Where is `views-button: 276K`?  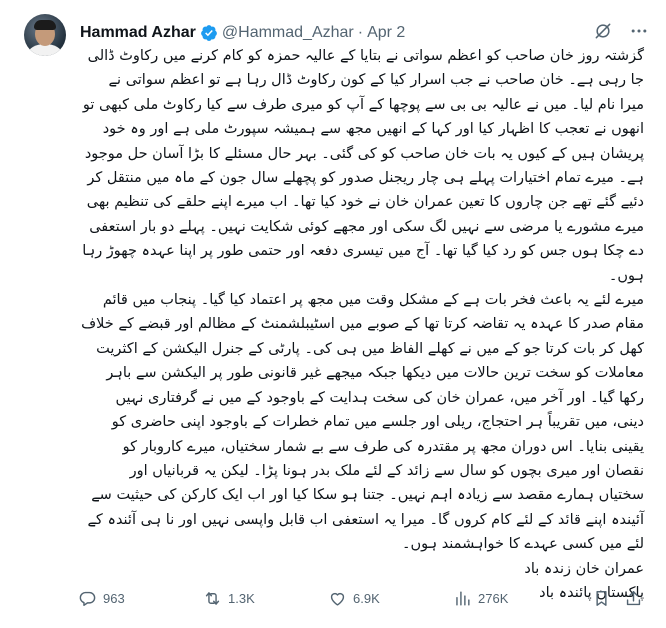 views-button: 276K is located at coordinates (480, 598).